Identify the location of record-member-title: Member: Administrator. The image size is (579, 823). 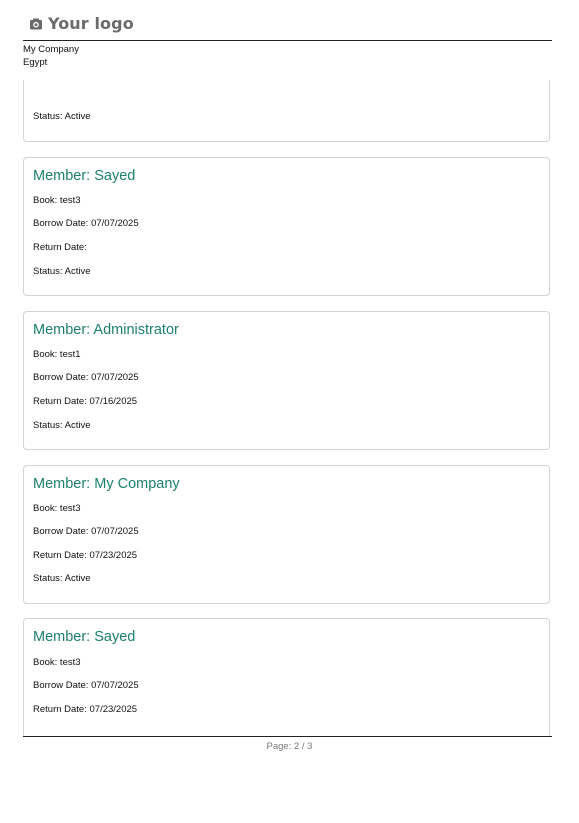
(106, 330).